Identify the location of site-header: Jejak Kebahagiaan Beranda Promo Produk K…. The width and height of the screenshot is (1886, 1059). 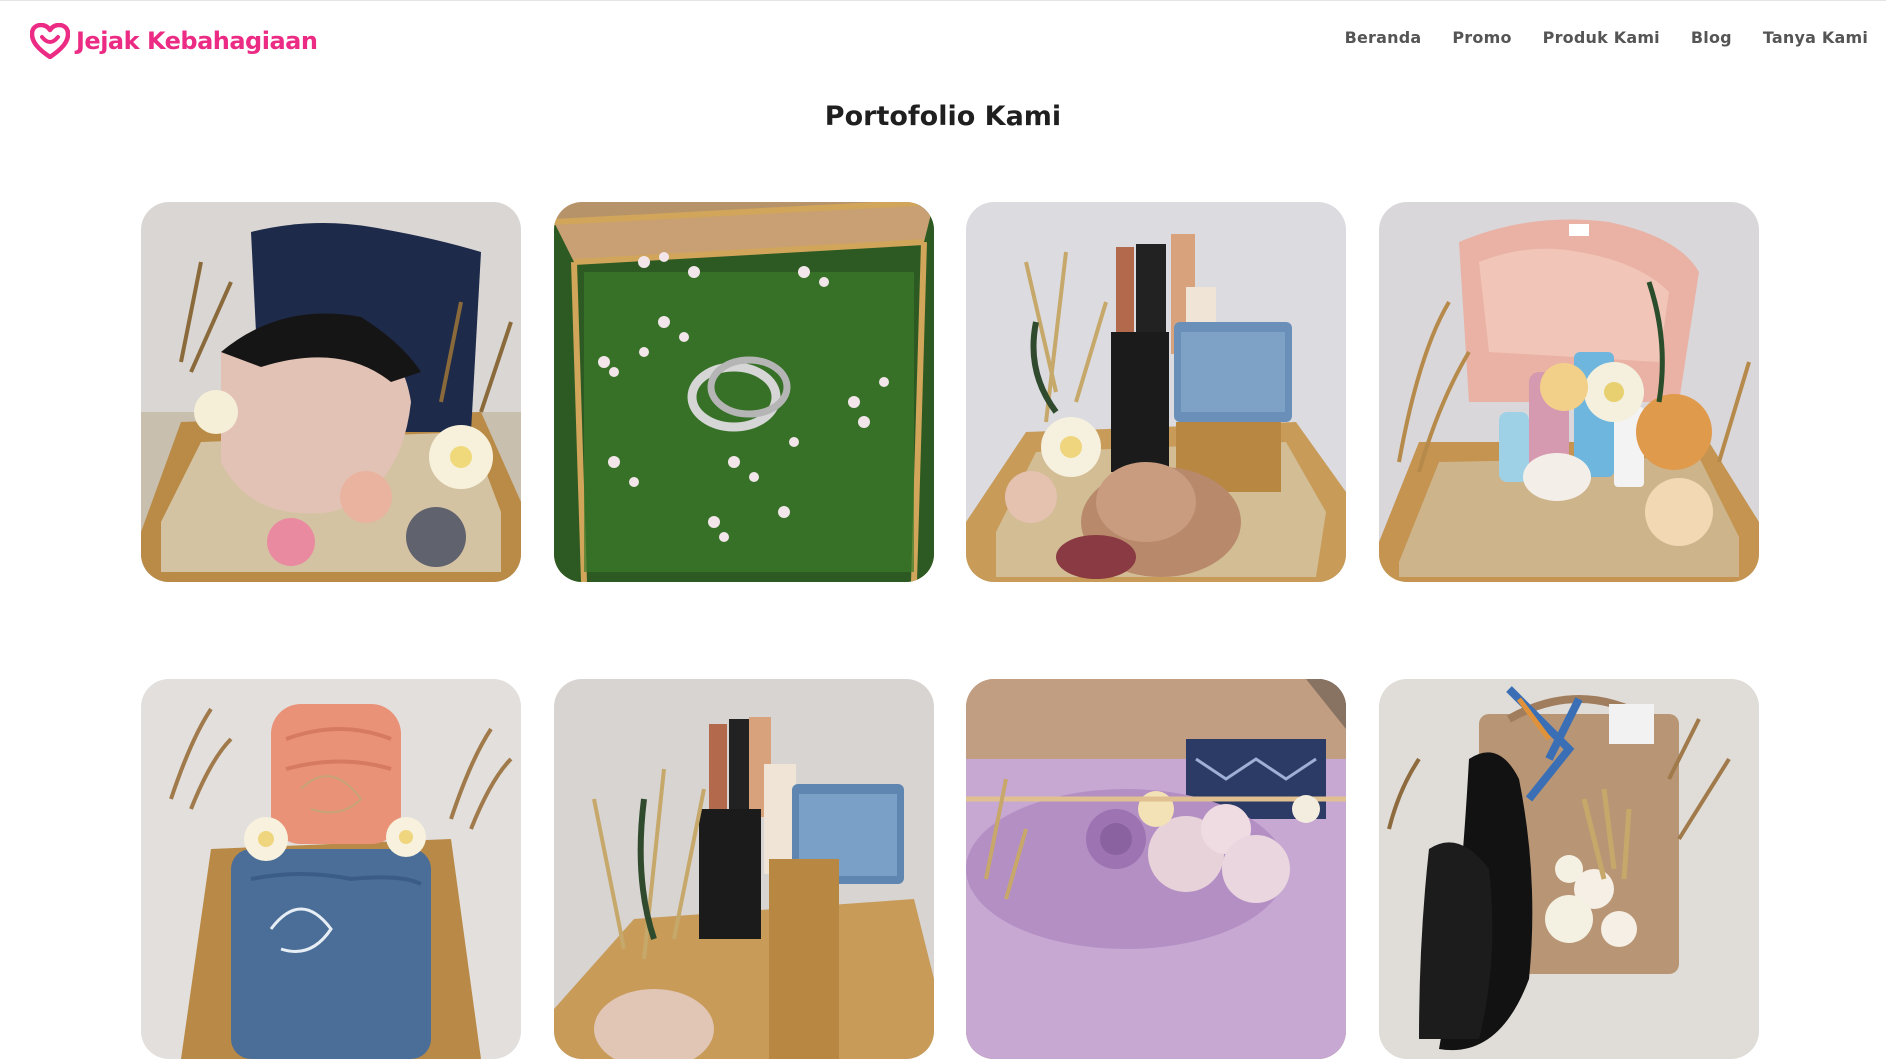
(943, 41).